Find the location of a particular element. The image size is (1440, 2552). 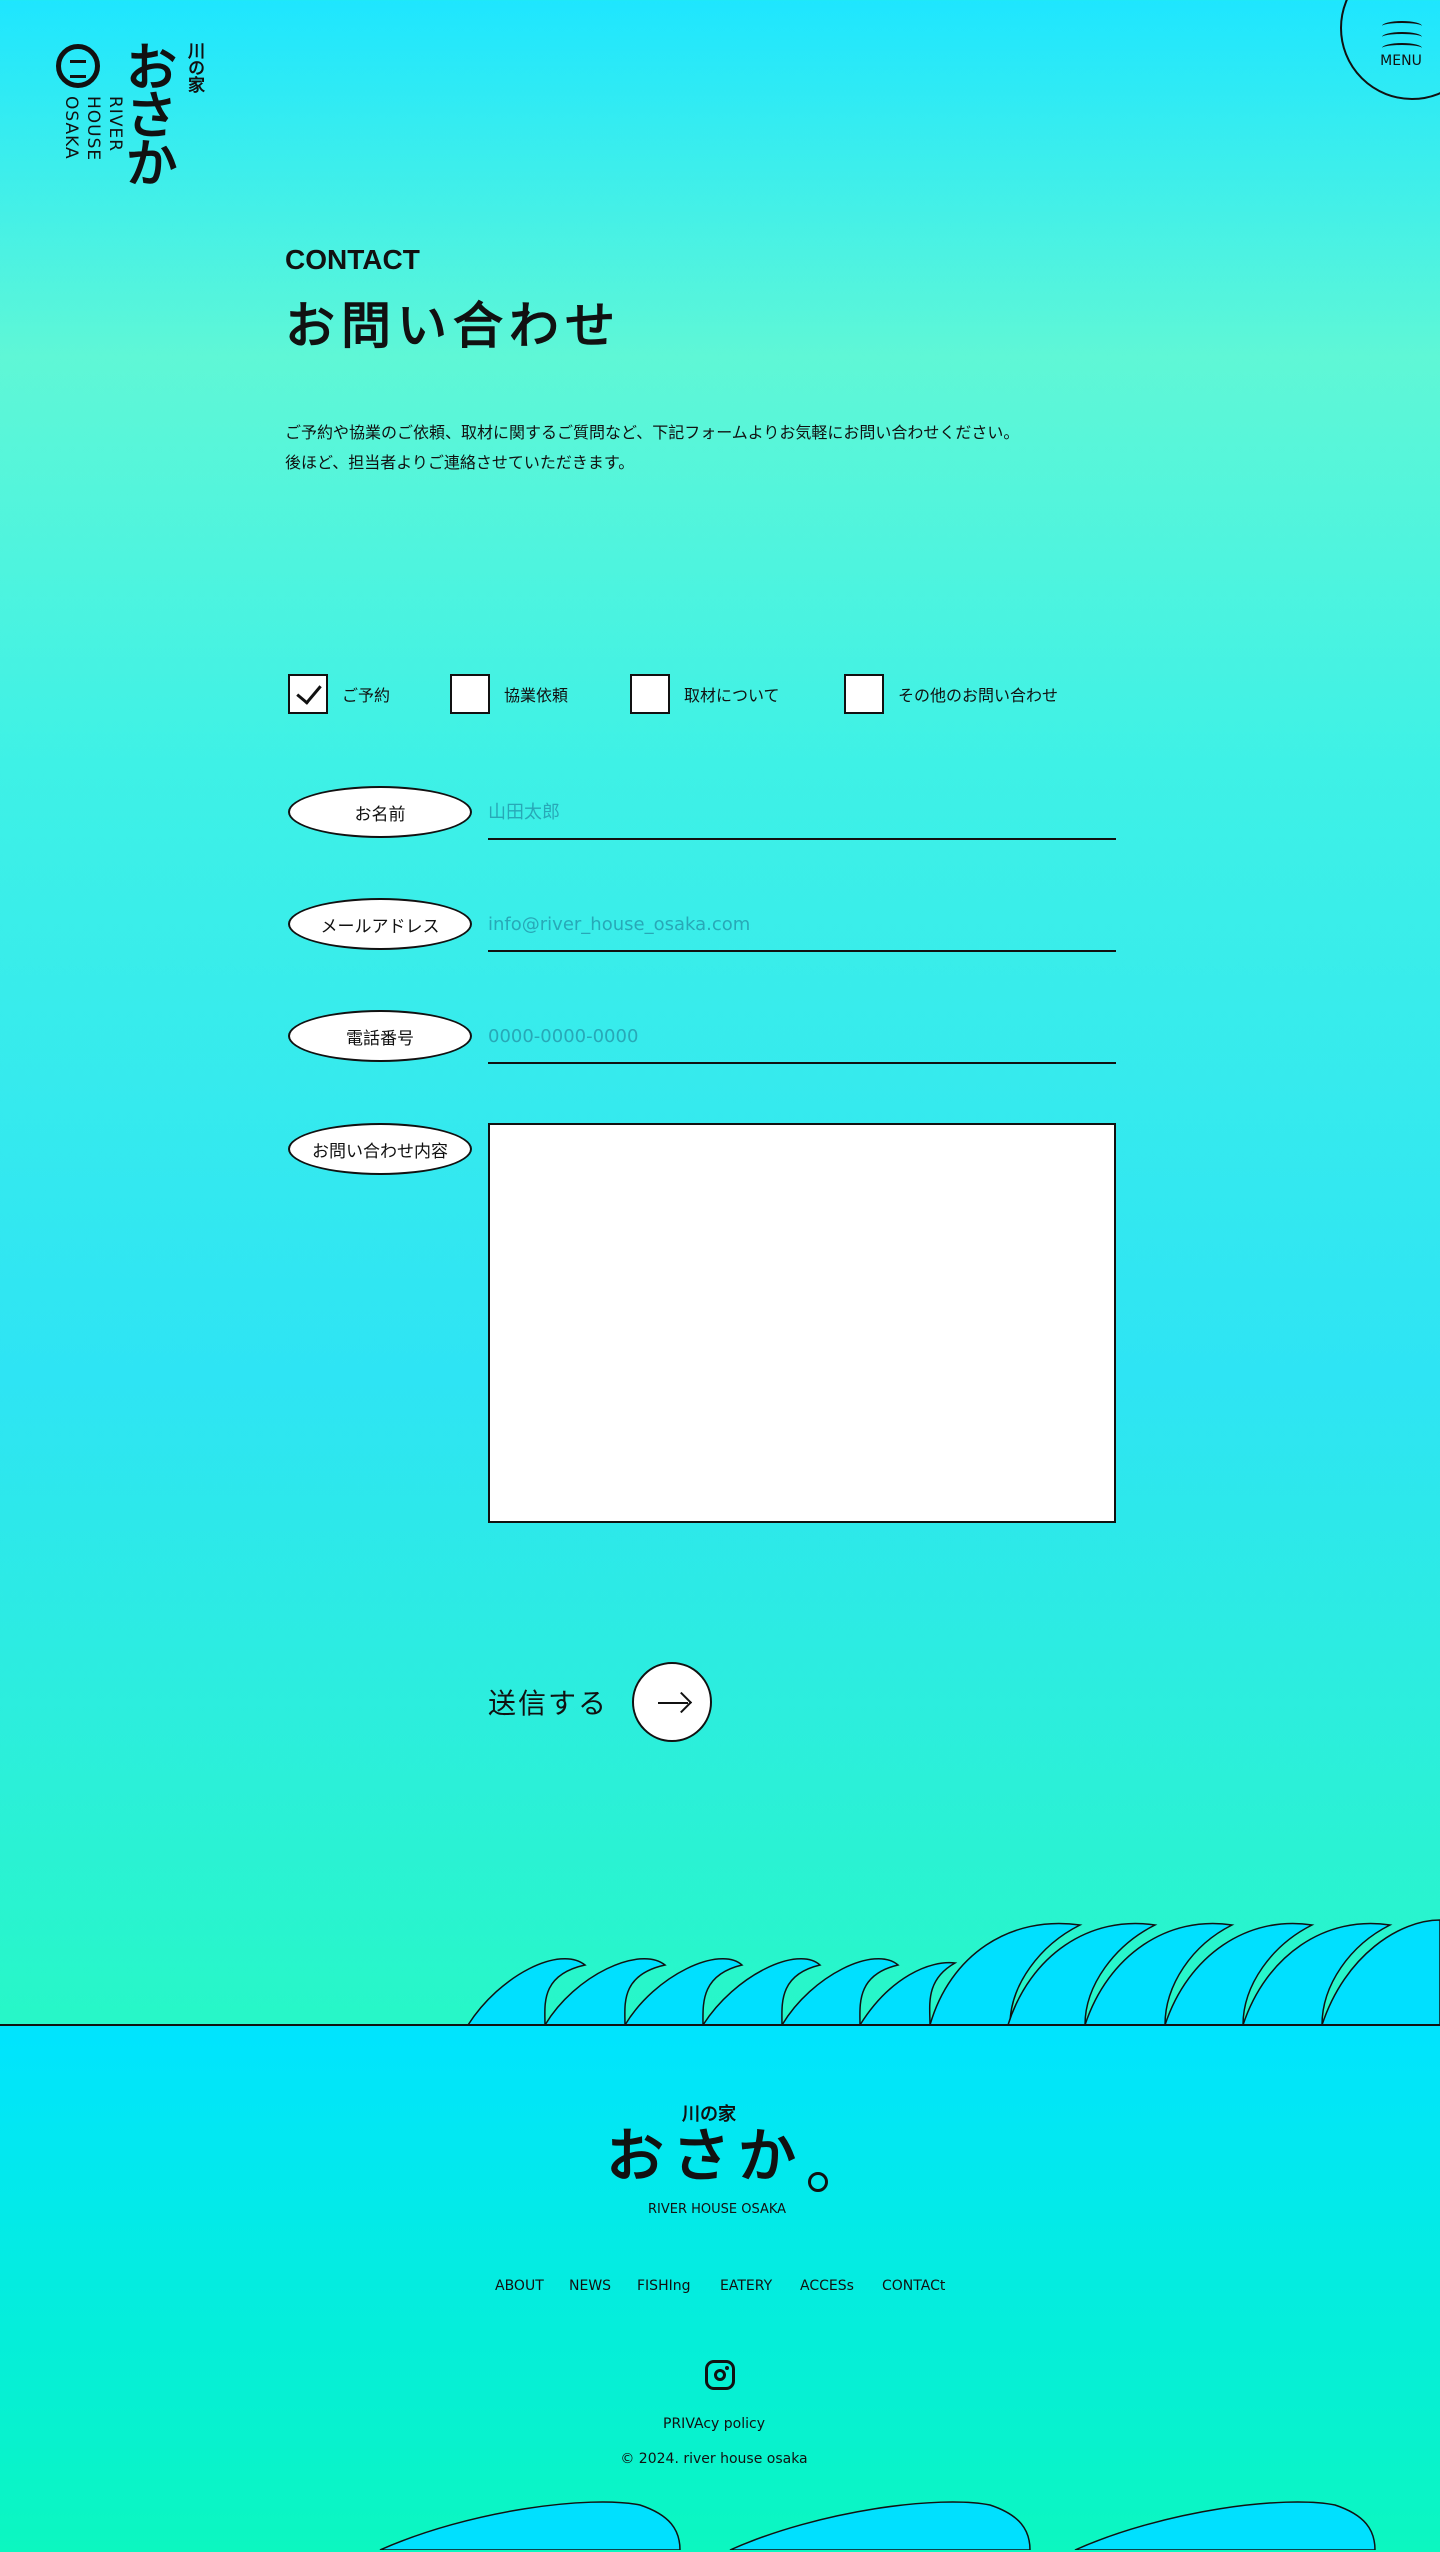

email-row: メールアドレス is located at coordinates (702, 925).